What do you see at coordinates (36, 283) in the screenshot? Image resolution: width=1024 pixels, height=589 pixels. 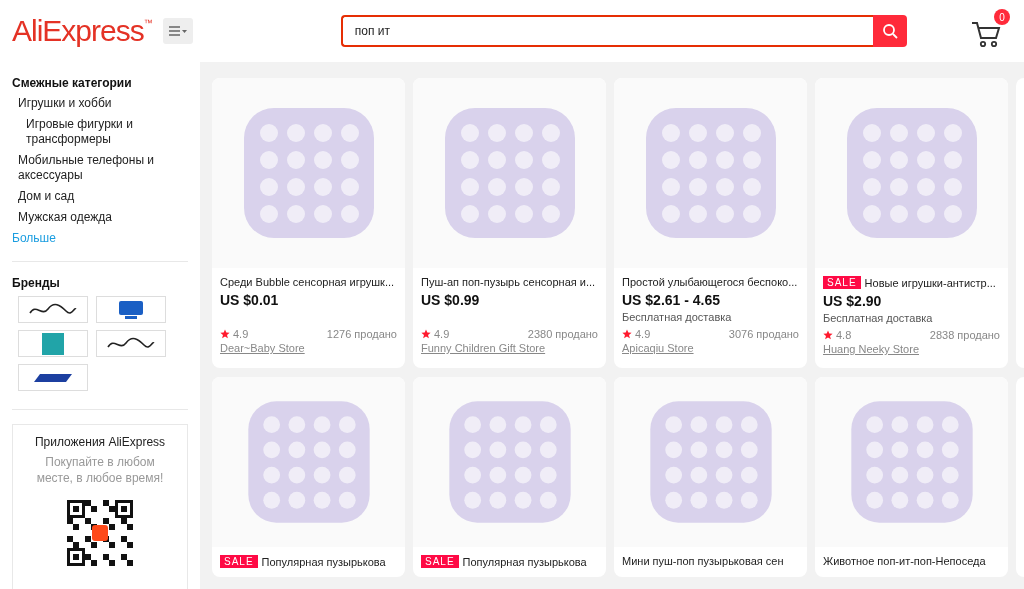 I see `section-heading: Бренды` at bounding box center [36, 283].